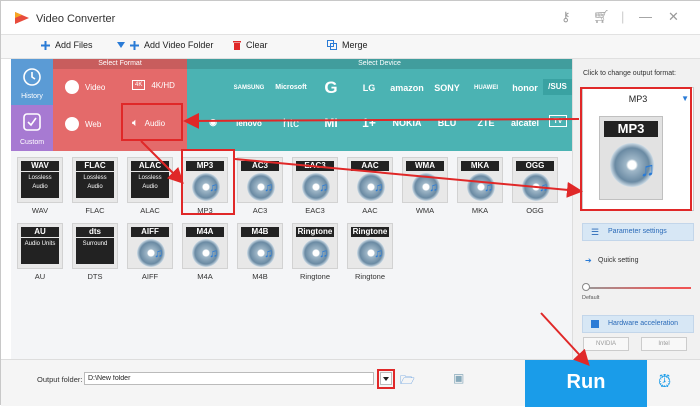 The height and width of the screenshot is (407, 700). What do you see at coordinates (83, 124) in the screenshot?
I see `web-format-button: Web` at bounding box center [83, 124].